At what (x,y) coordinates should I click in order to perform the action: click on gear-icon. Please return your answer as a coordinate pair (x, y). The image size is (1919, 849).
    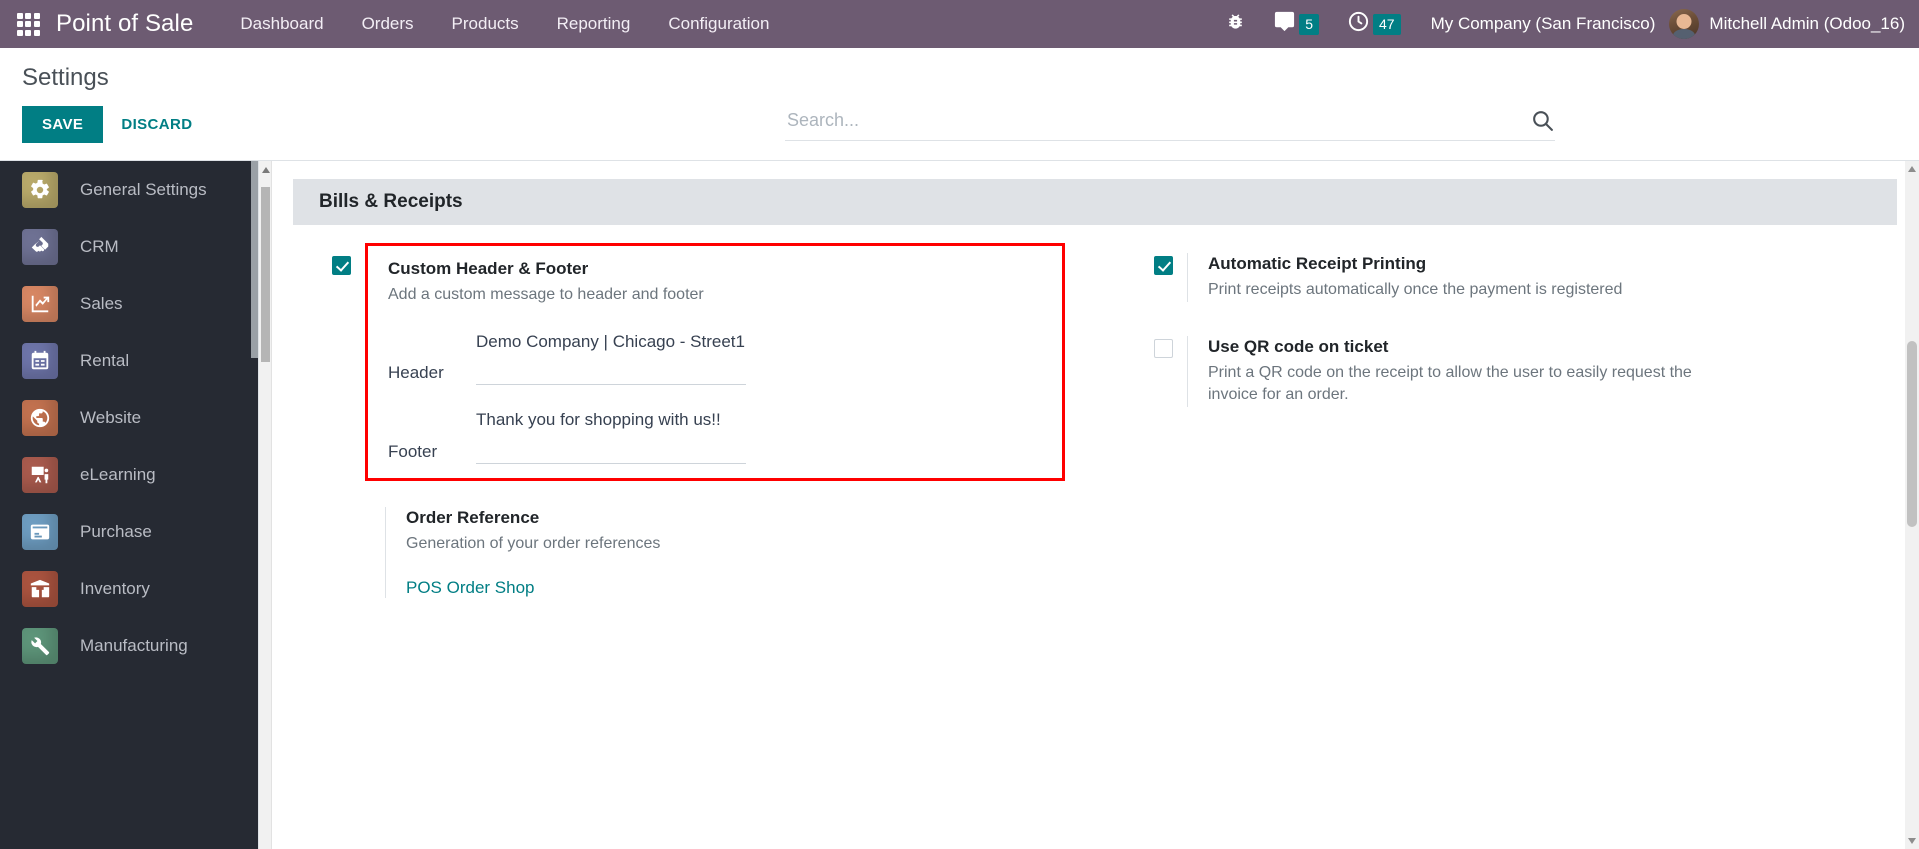
    Looking at the image, I should click on (40, 189).